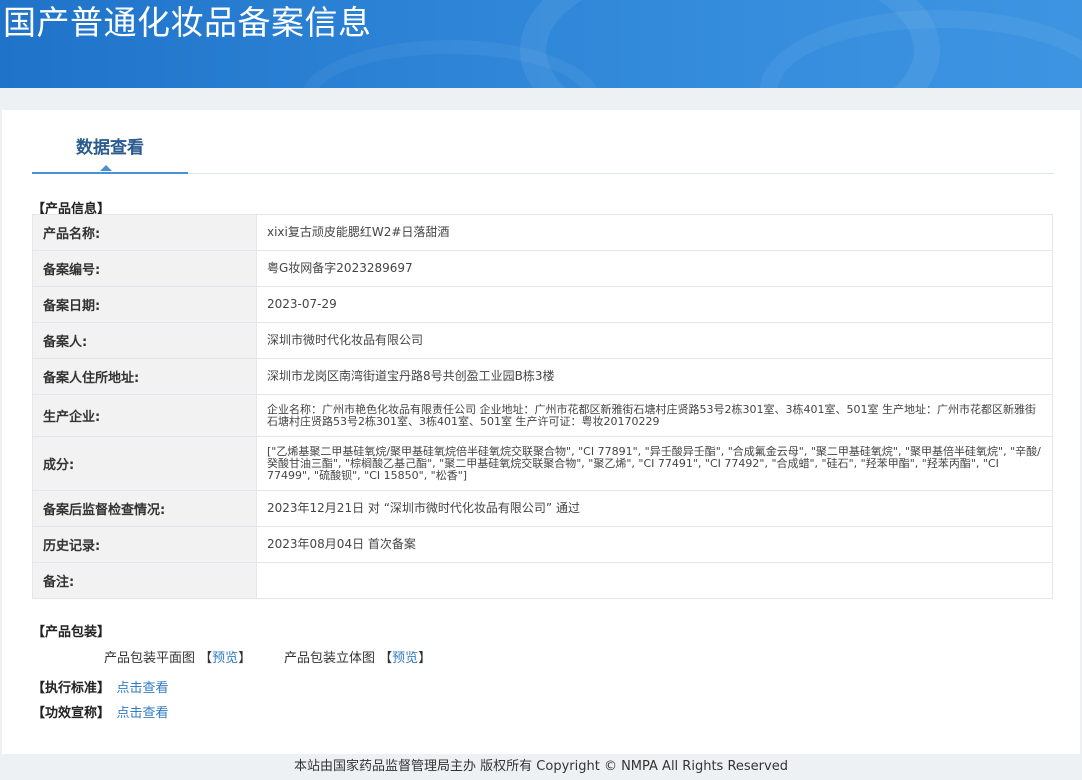 The width and height of the screenshot is (1082, 780). Describe the element at coordinates (143, 713) in the screenshot. I see `efficacy-view-link: 点击查看` at that location.